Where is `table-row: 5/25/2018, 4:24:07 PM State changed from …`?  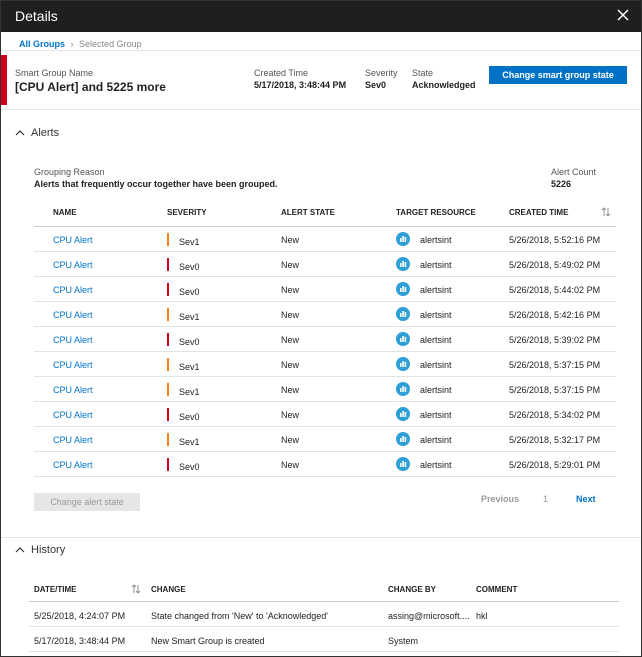 table-row: 5/25/2018, 4:24:07 PM State changed from … is located at coordinates (324, 614).